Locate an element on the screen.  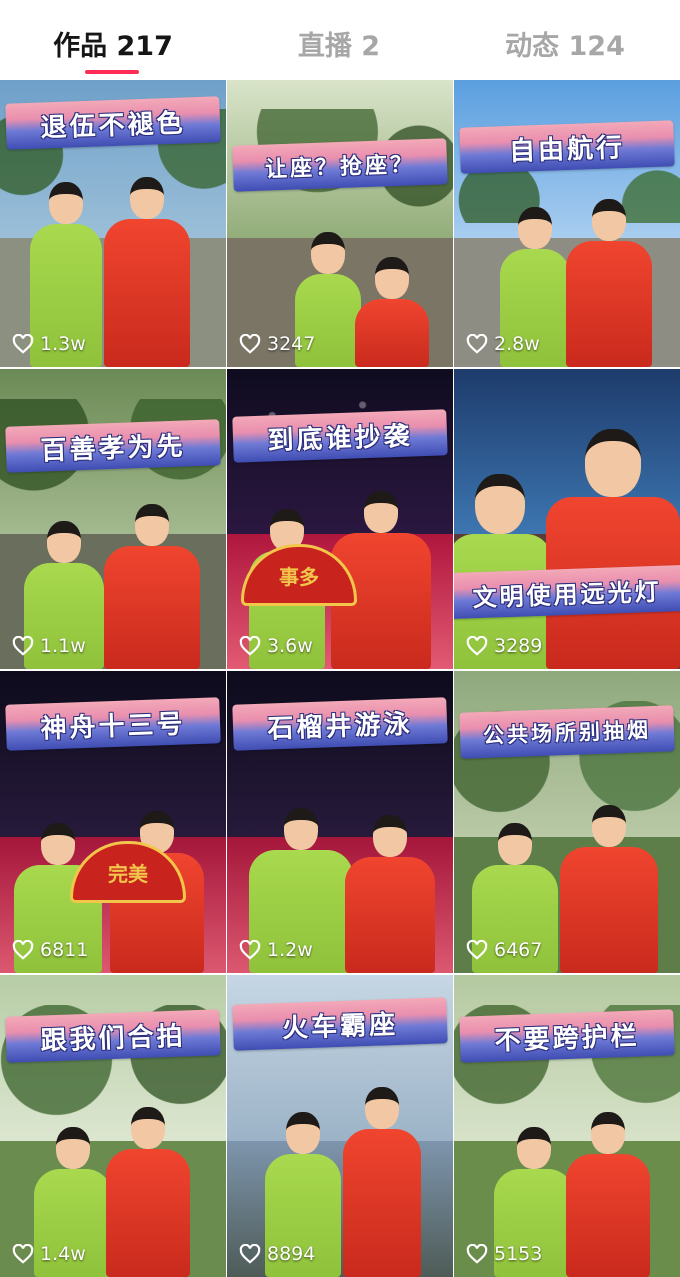
video-thumbnail: 跟我们合拍 1.4w is located at coordinates (113, 1126).